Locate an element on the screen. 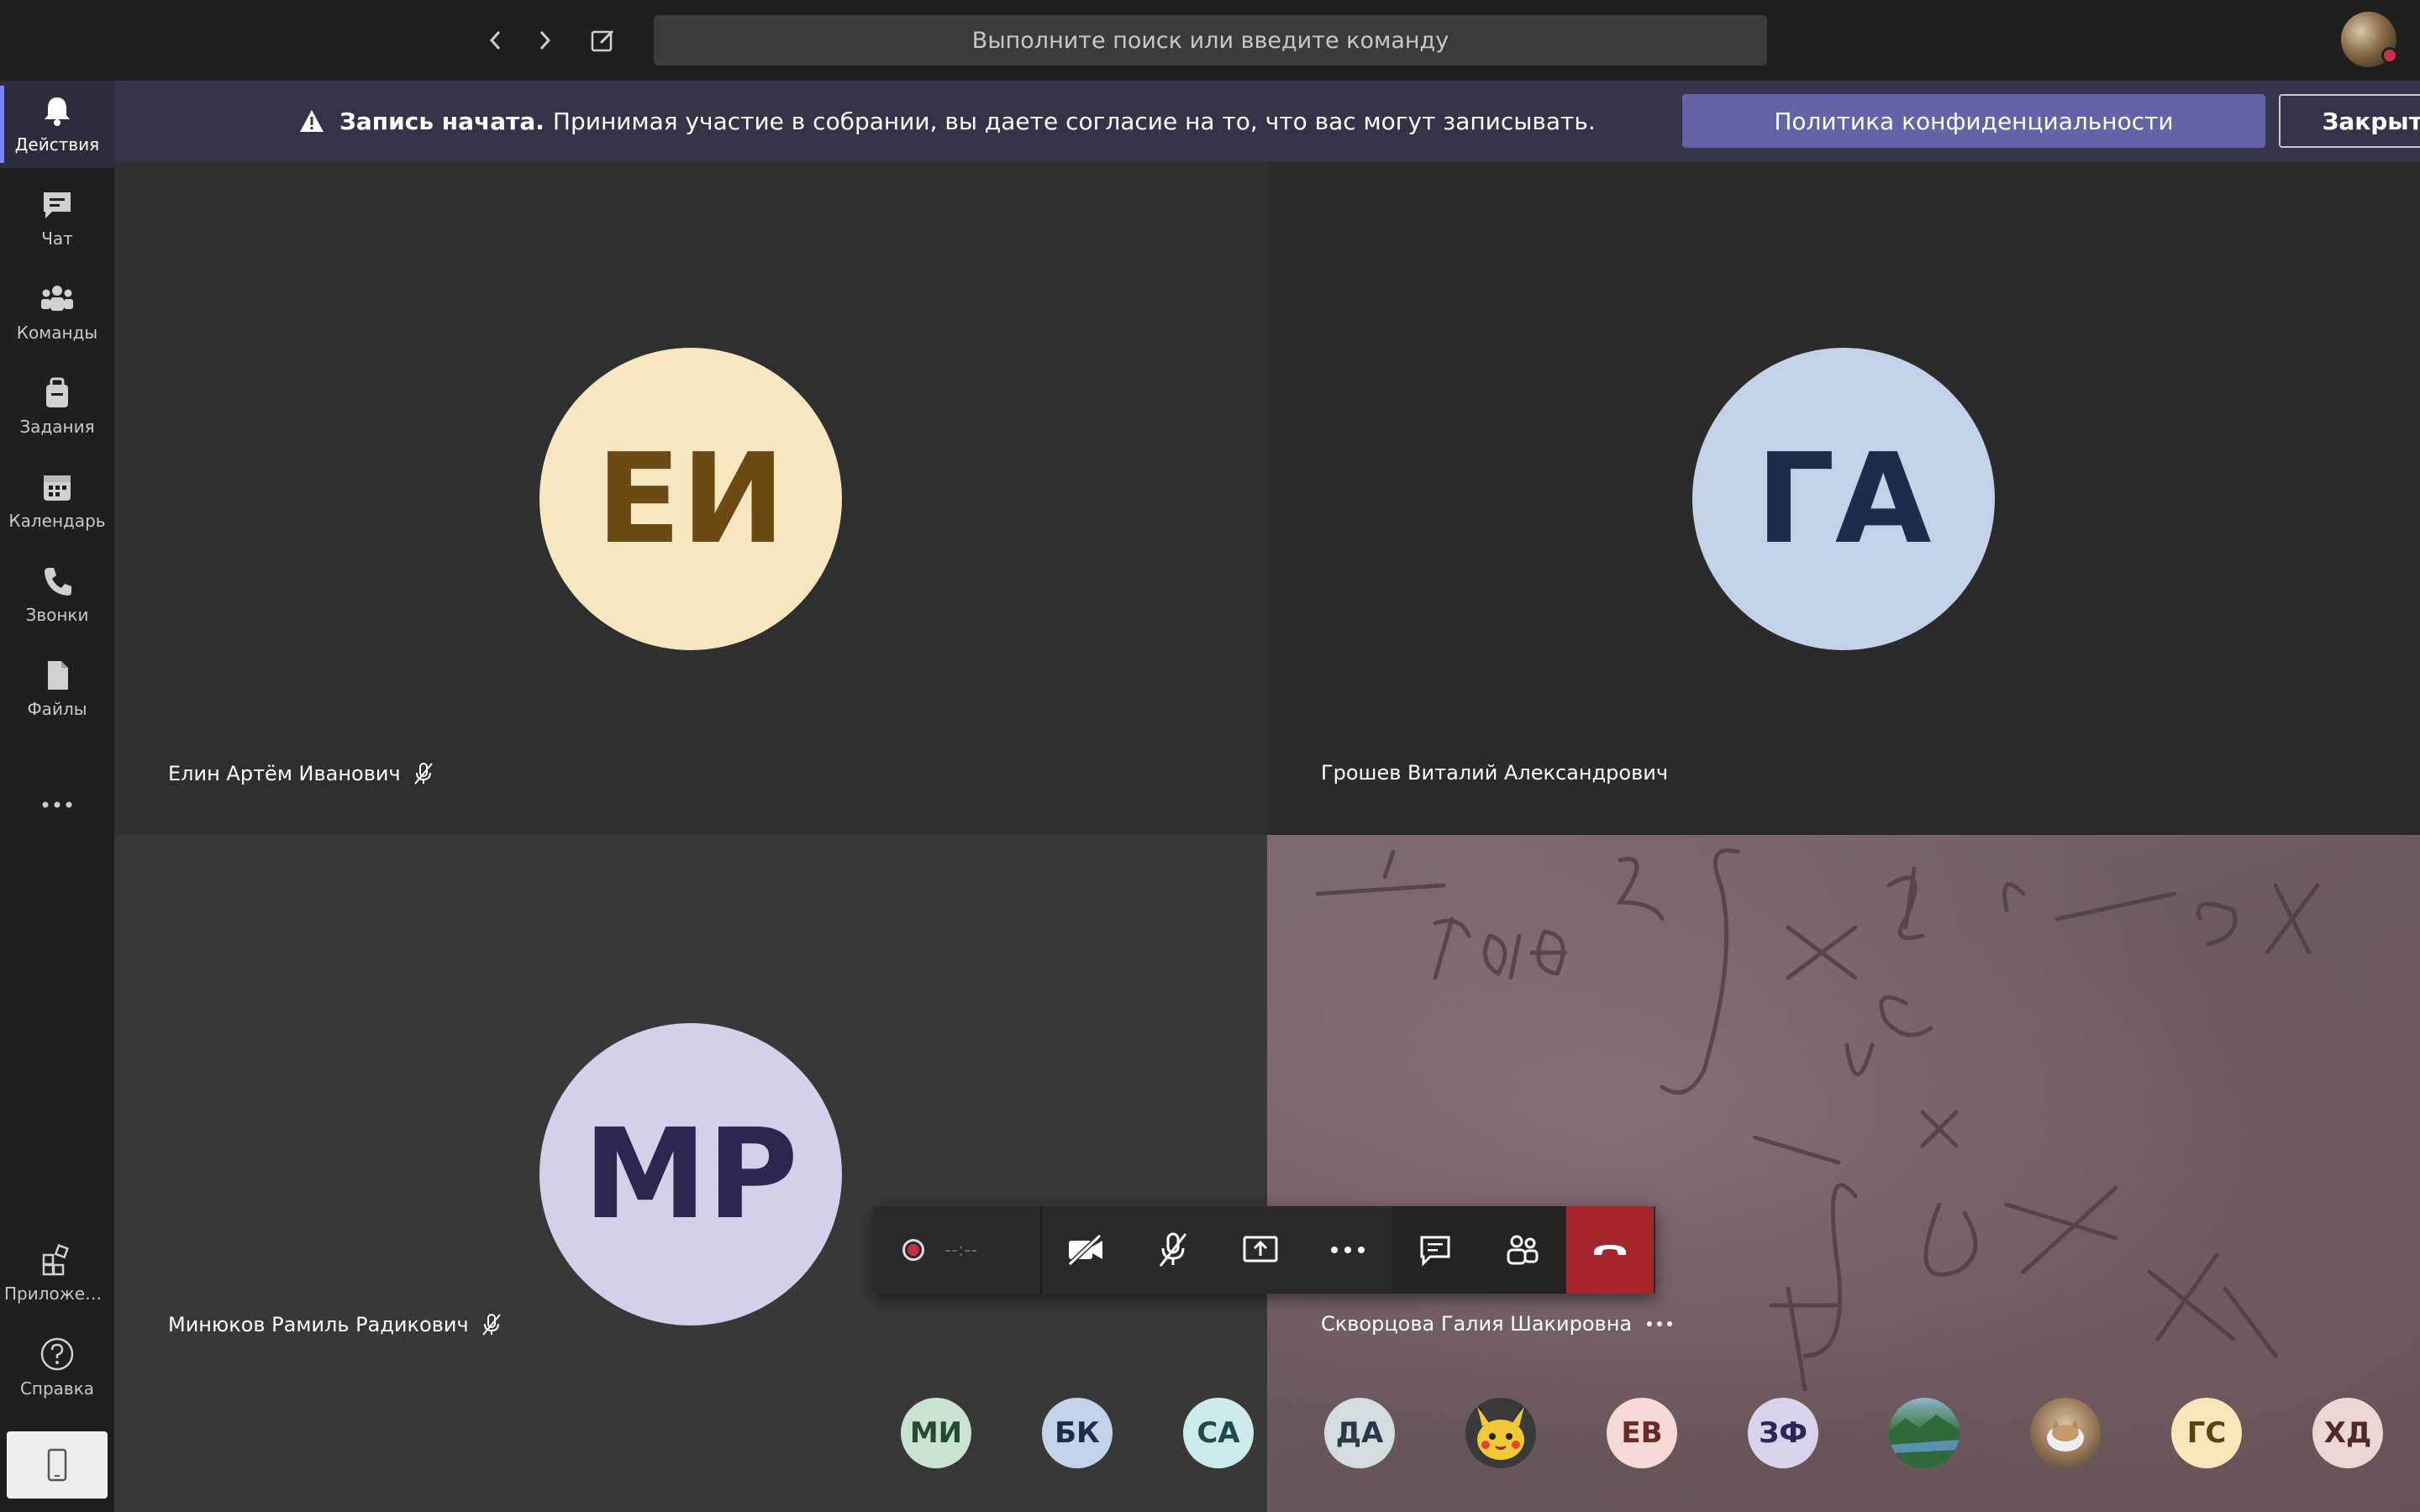  pikachu-avatar-image is located at coordinates (1500, 1433).